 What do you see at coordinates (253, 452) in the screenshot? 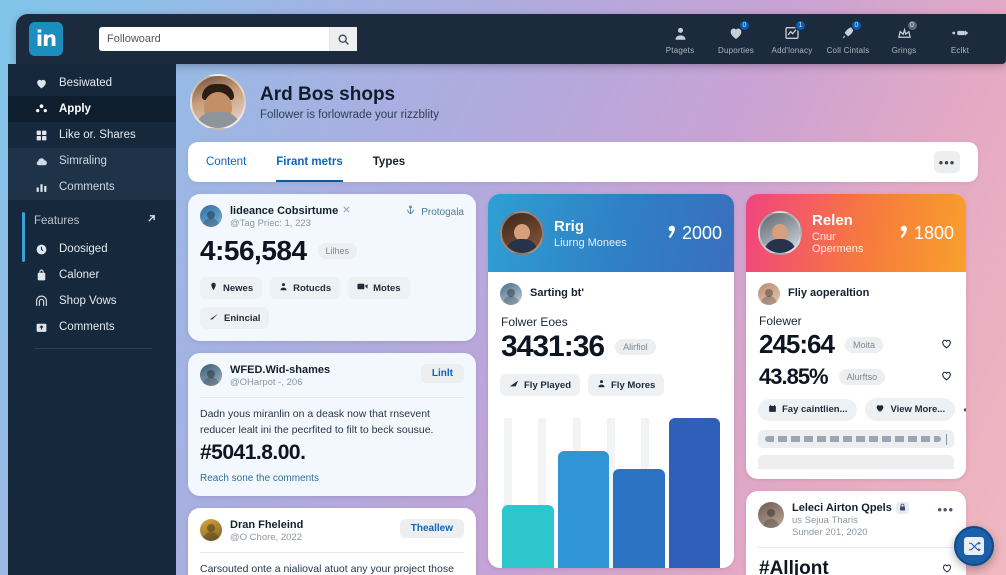
I see `hash-number: #5041.8.00.` at bounding box center [253, 452].